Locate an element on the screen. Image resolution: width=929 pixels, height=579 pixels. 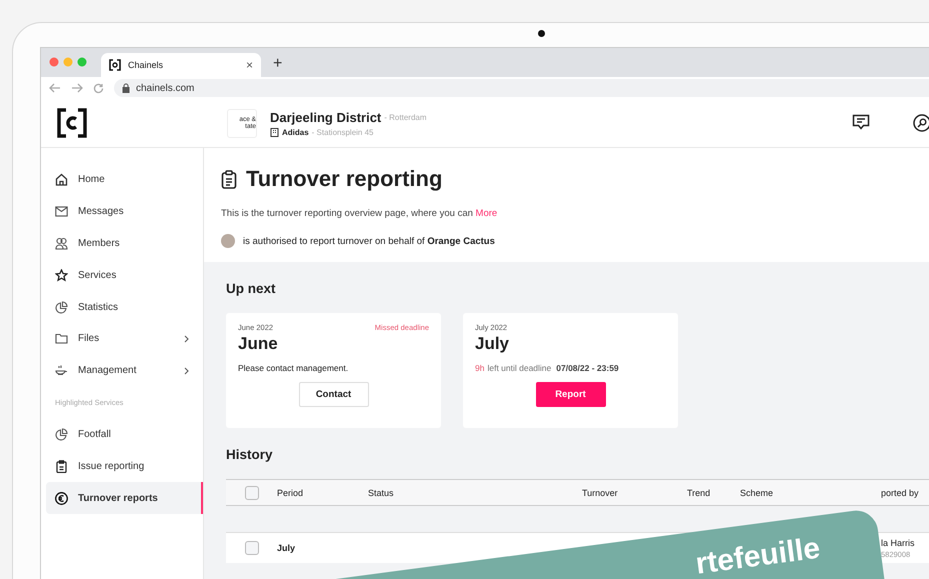
authorisation-text: is authorised to report turnover on behalf of Orange Cactus is located at coordinates (369, 241).